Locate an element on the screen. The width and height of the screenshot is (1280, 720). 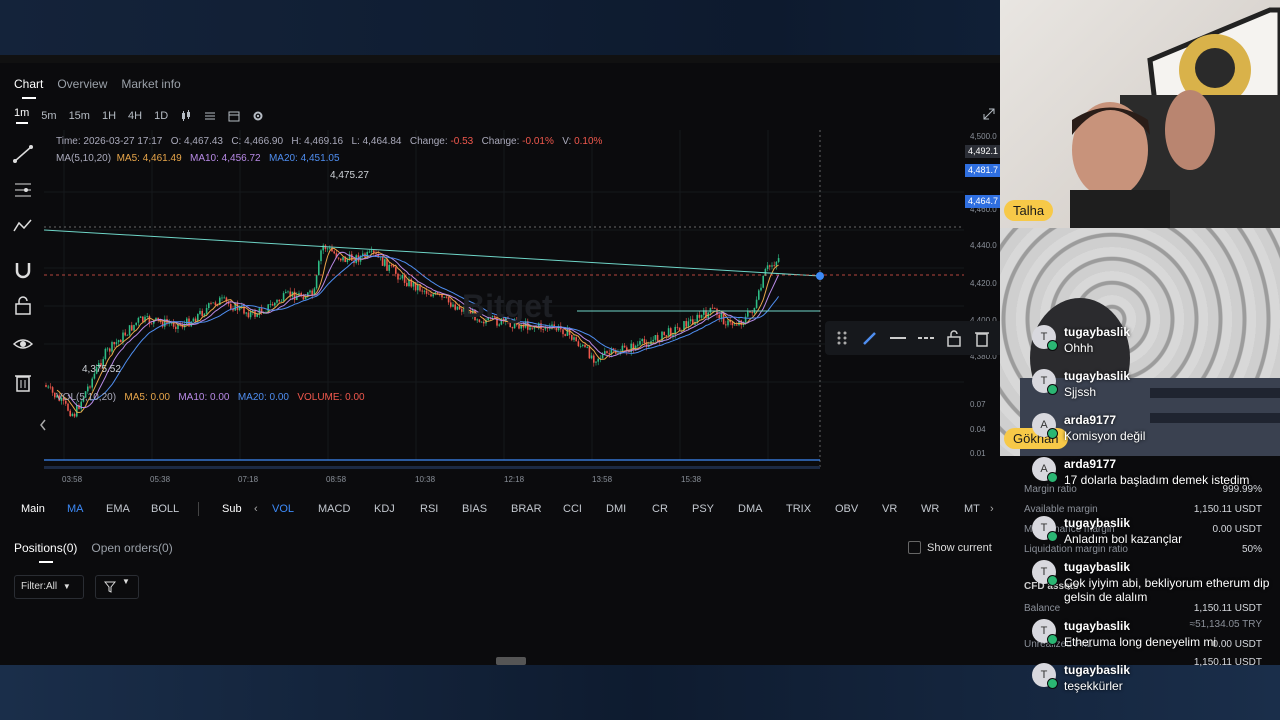
ohlc-open: O: 4,467.43 is located at coordinates (196, 141).